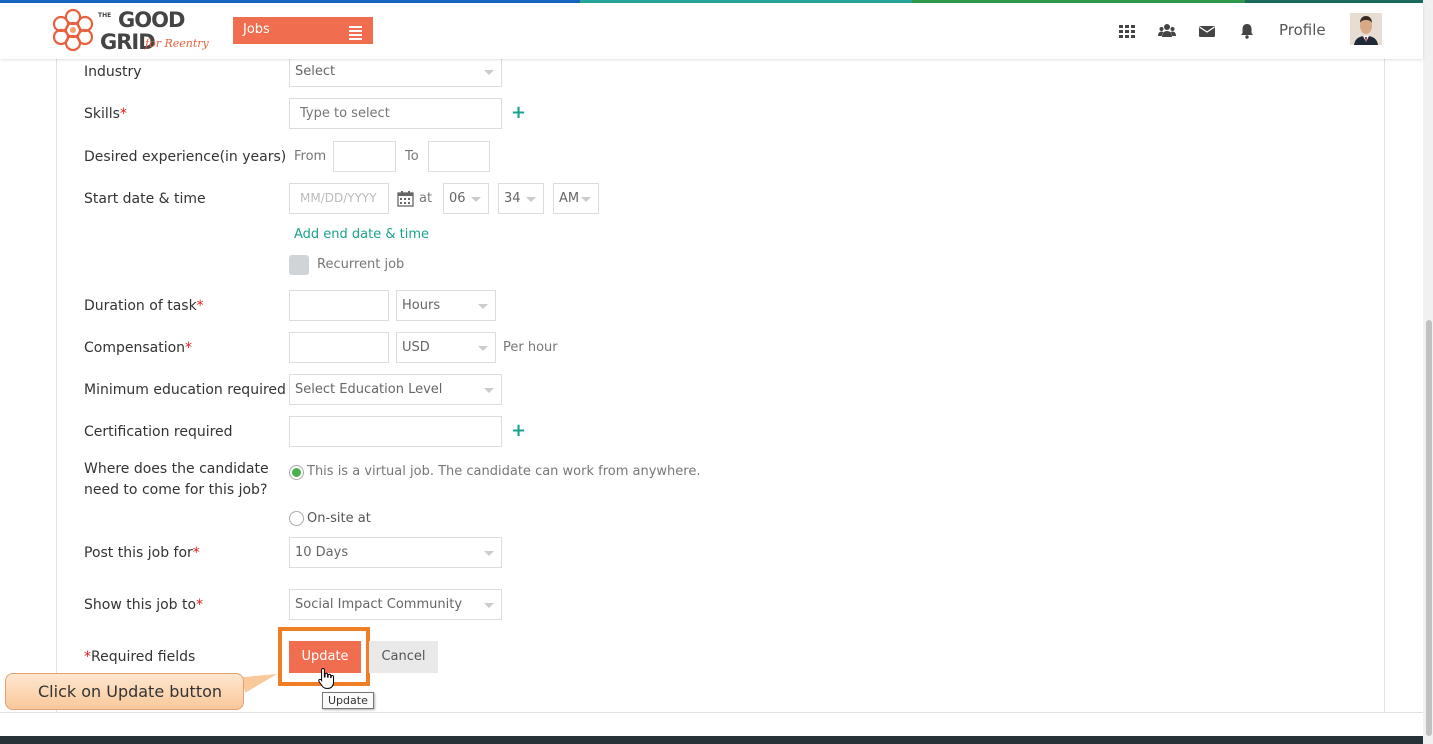 The width and height of the screenshot is (1433, 744). I want to click on logo-flower-icon, so click(73, 30).